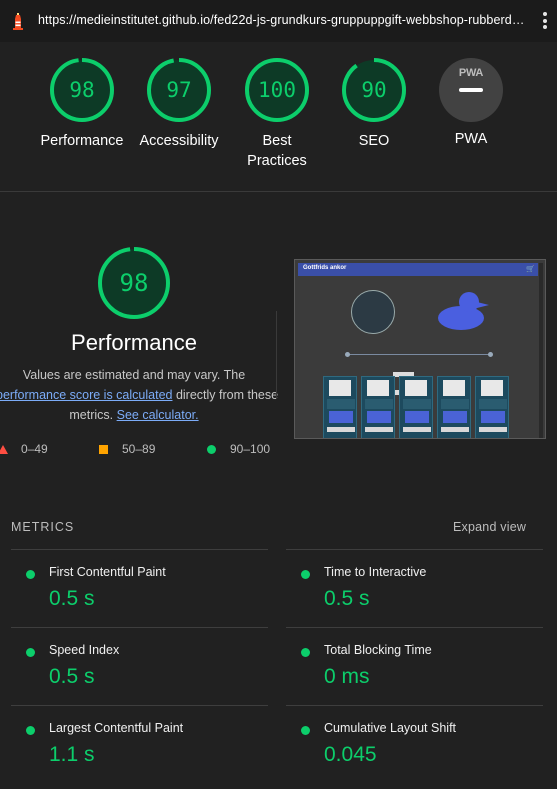 The image size is (557, 789). Describe the element at coordinates (374, 90) in the screenshot. I see `gauge-score: 90` at that location.